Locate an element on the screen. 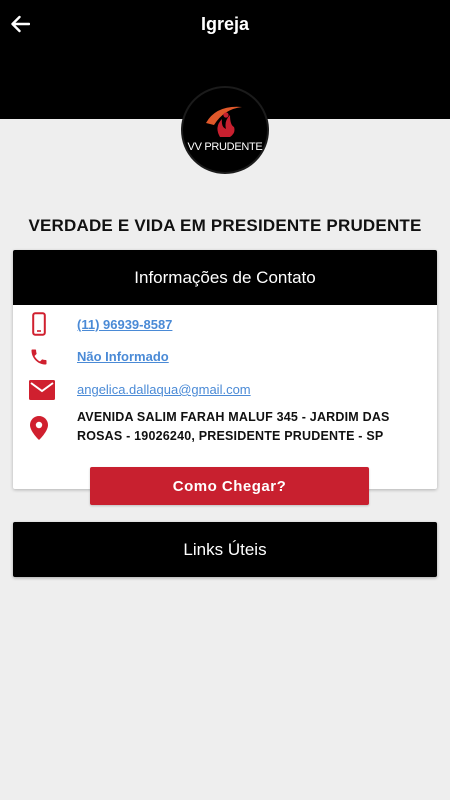  church-logo: VV PRUDENTE is located at coordinates (225, 130).